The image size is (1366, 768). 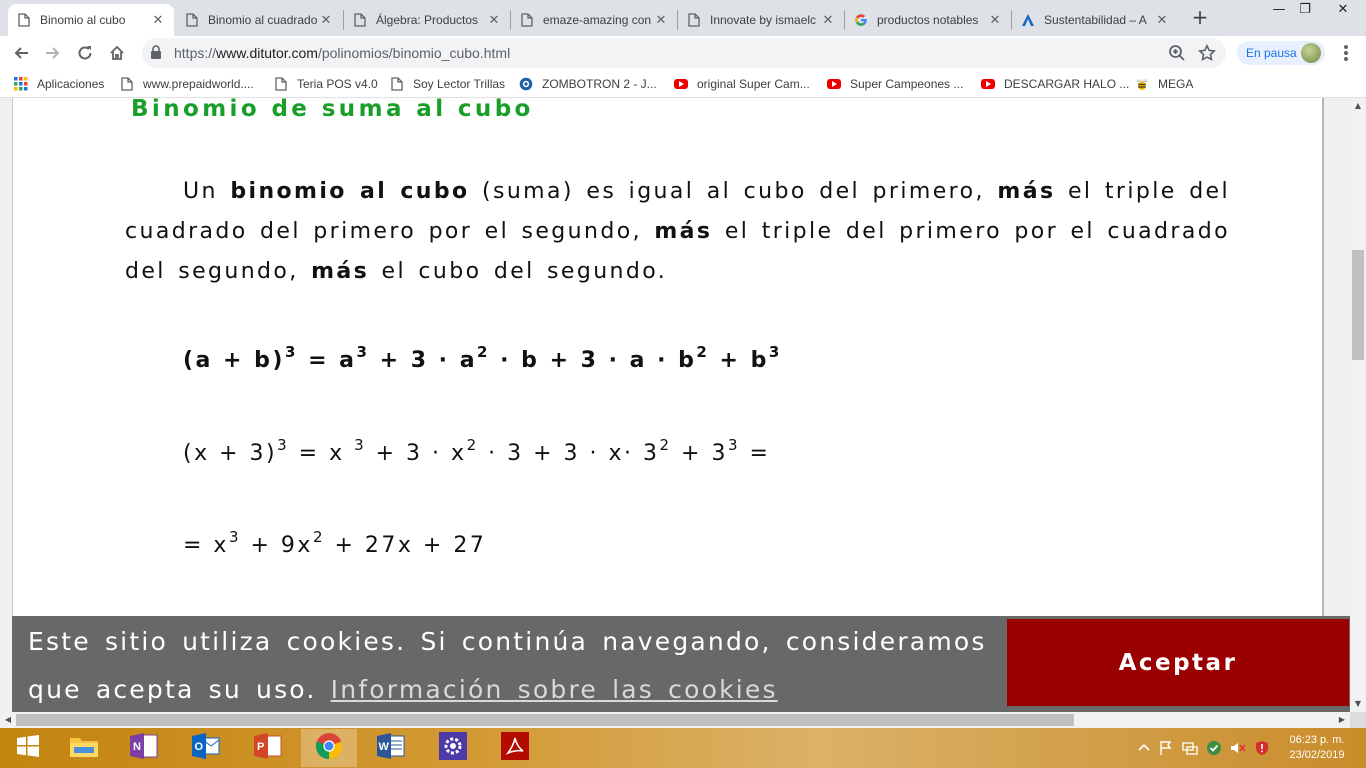 What do you see at coordinates (518, 271) in the screenshot?
I see `paragraph-text: el cubo del segundo.` at bounding box center [518, 271].